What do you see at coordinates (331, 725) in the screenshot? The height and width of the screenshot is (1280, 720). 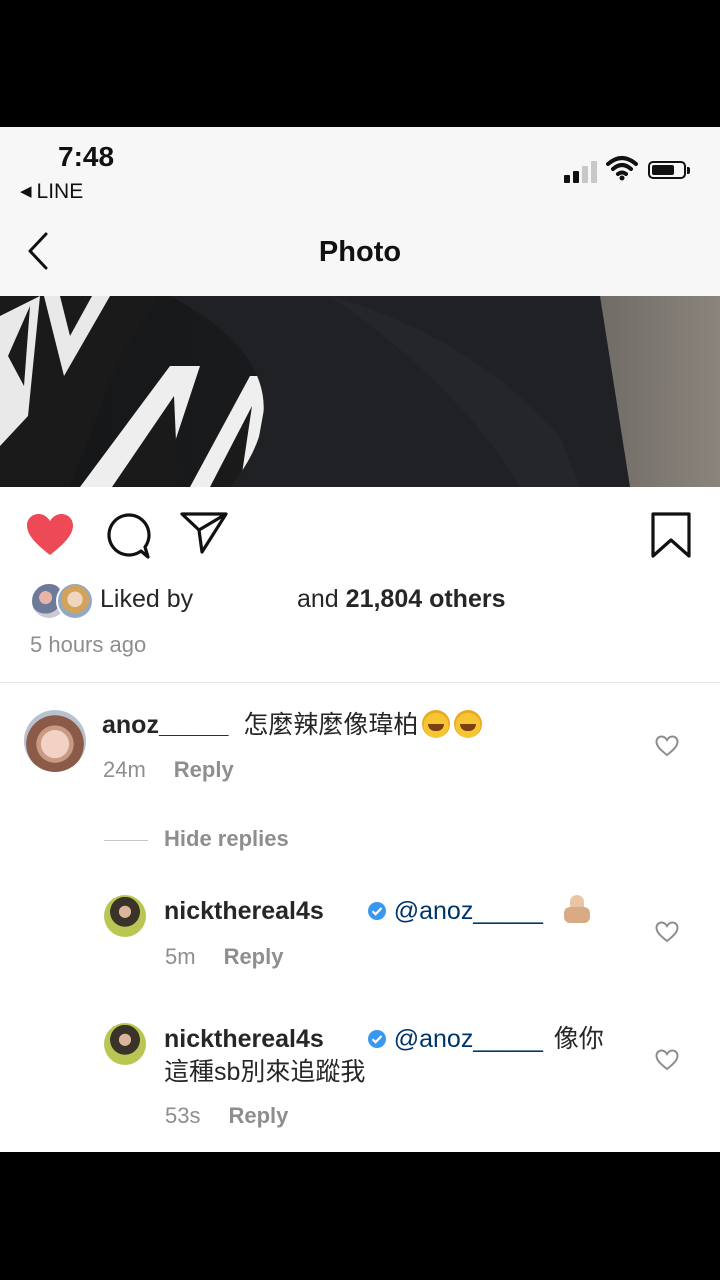 I see `comment-text: 怎麼辣麼像瑋柏` at bounding box center [331, 725].